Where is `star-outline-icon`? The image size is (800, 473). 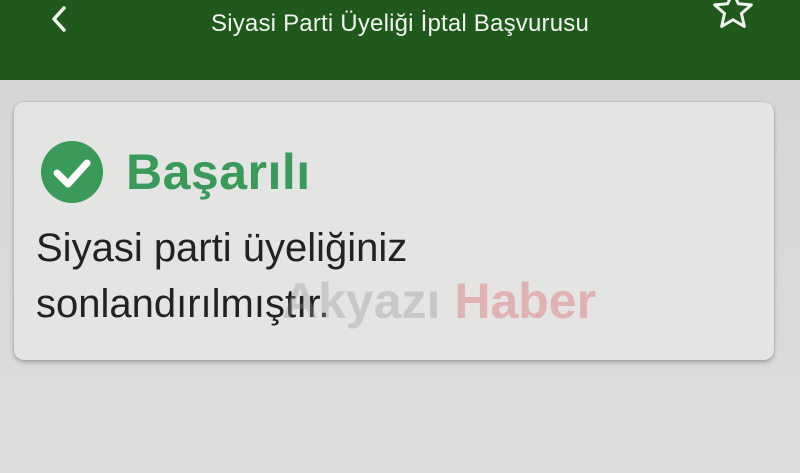
star-outline-icon is located at coordinates (733, 14).